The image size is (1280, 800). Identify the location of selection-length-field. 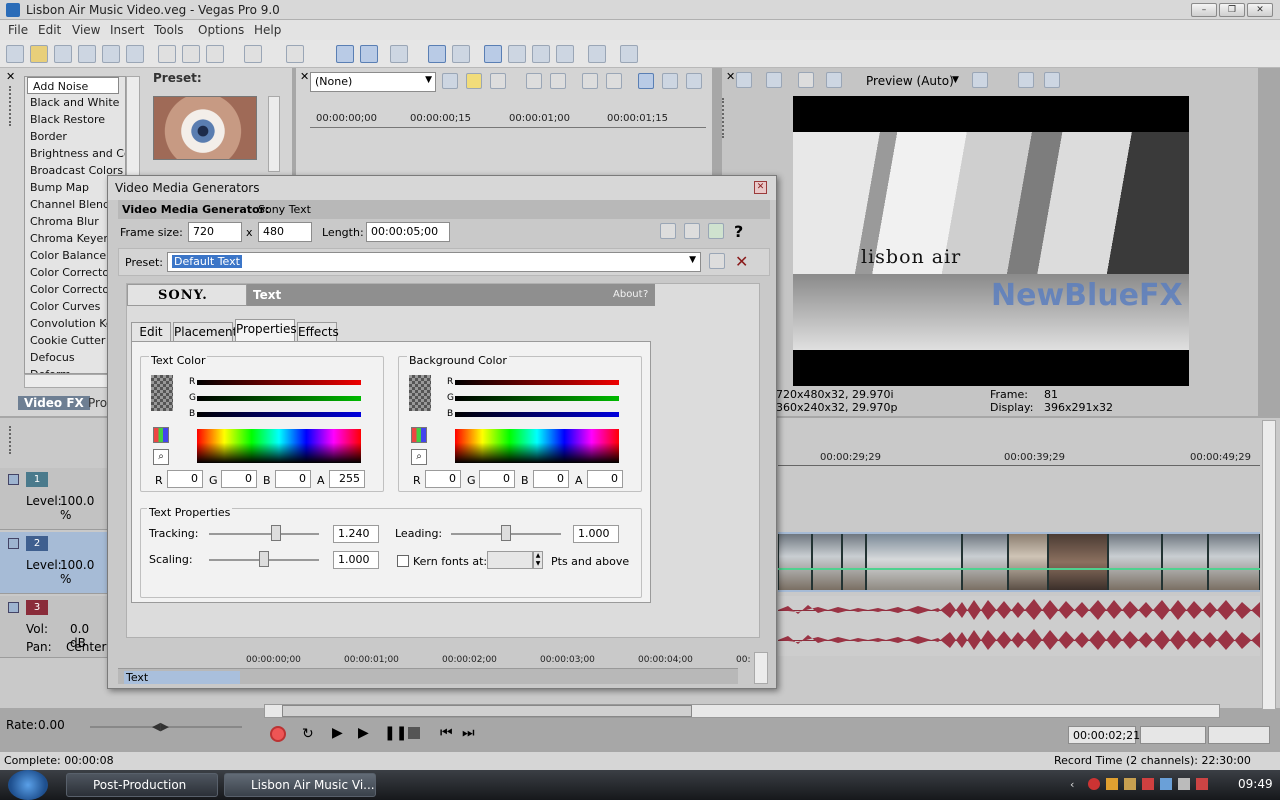
(1239, 735).